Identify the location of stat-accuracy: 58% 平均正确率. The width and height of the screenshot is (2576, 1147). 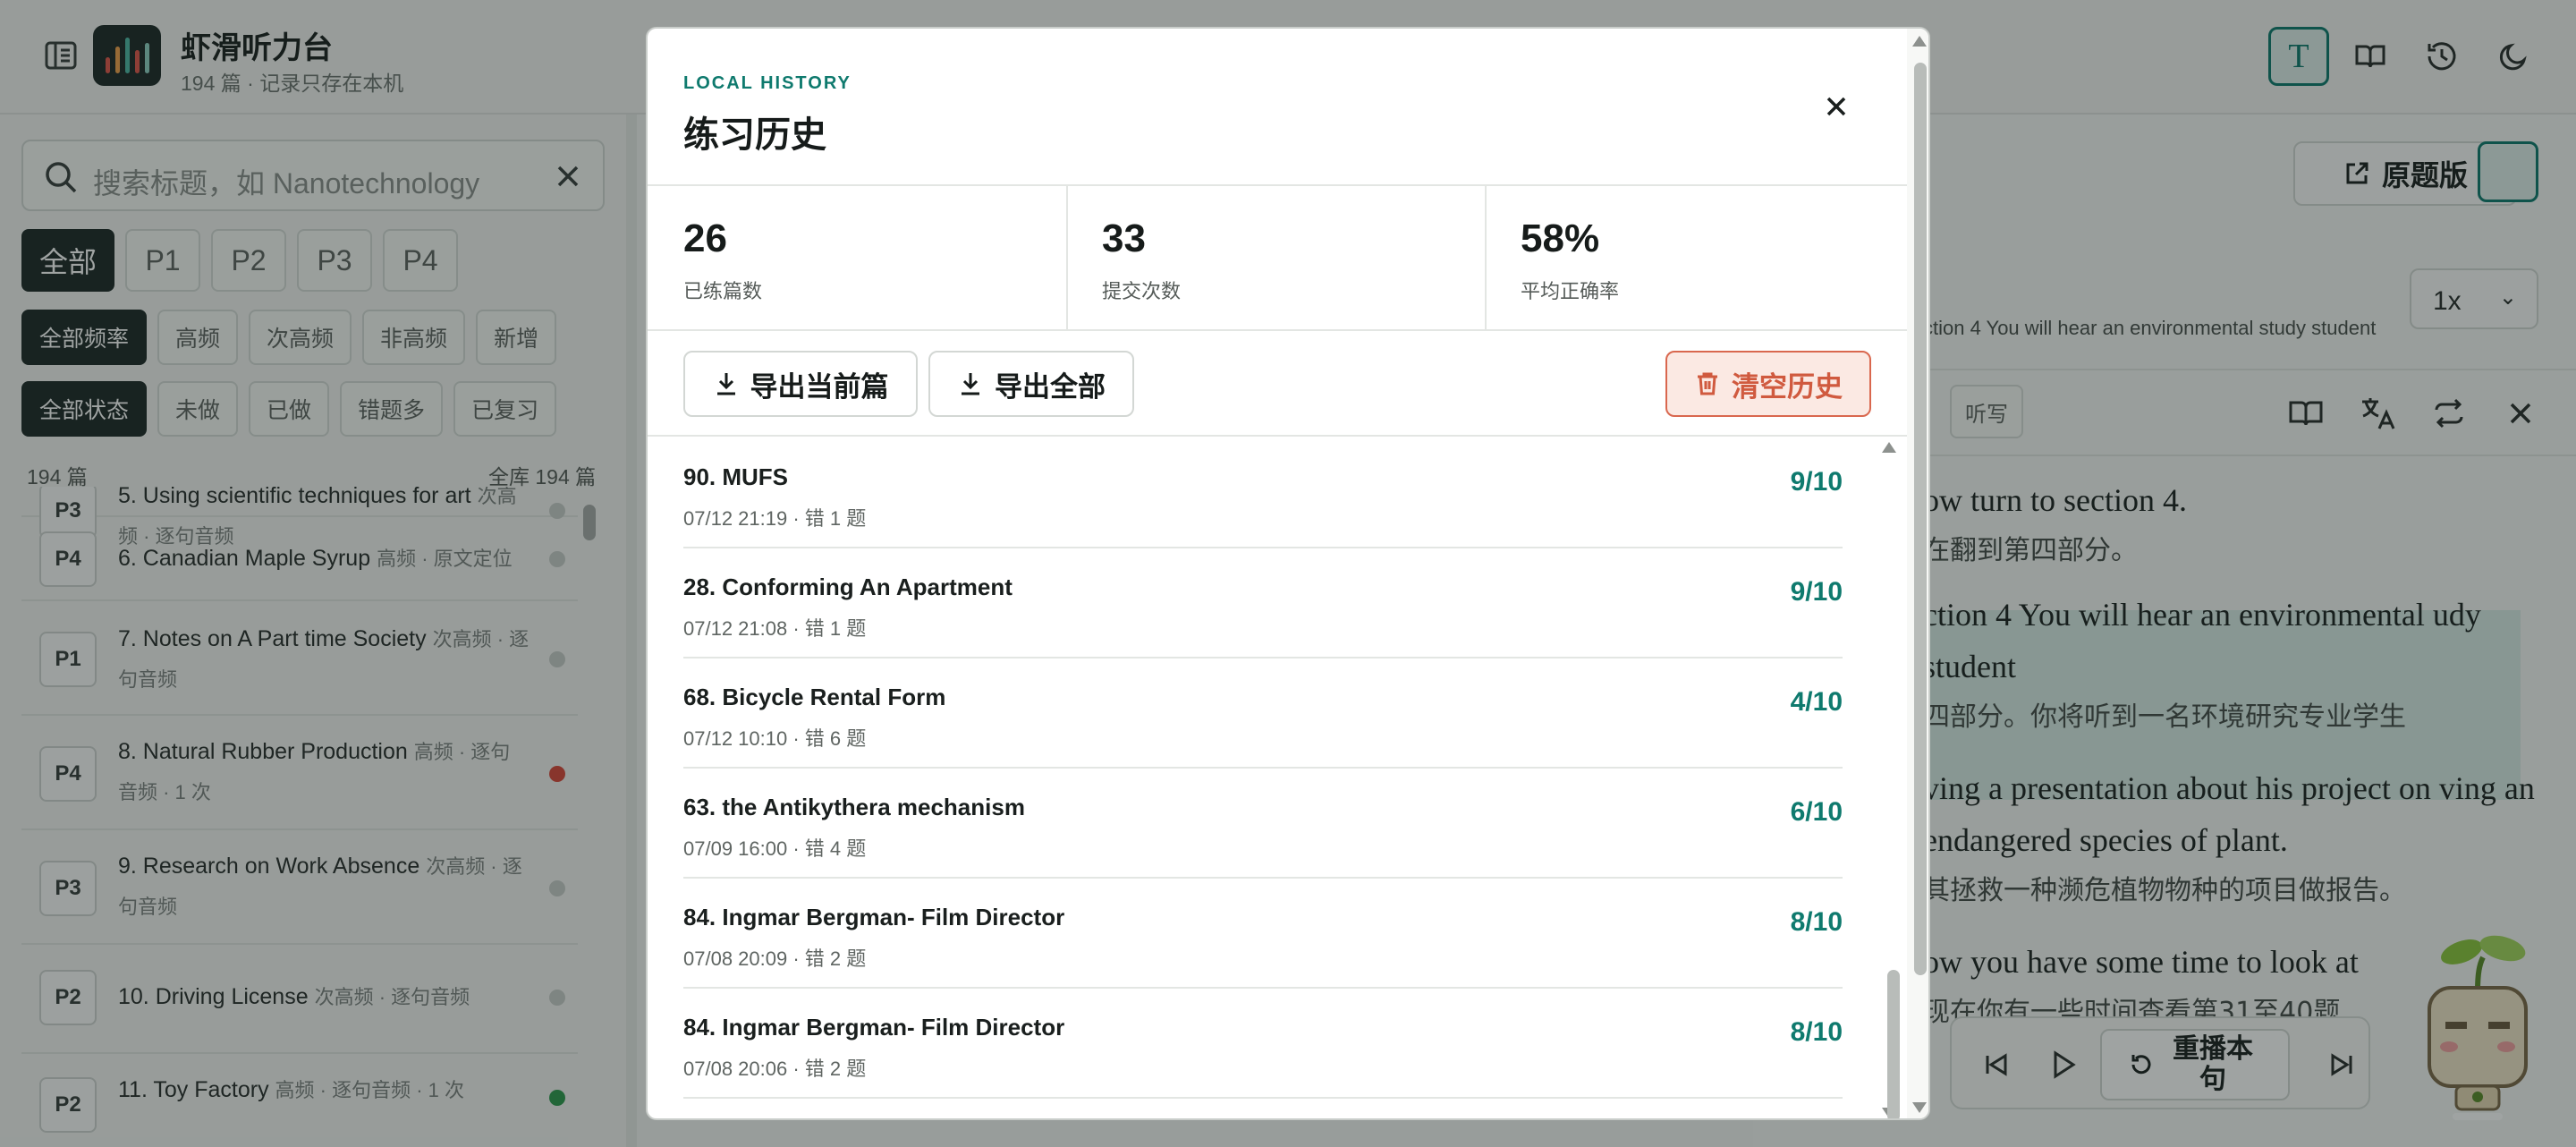
(1695, 257).